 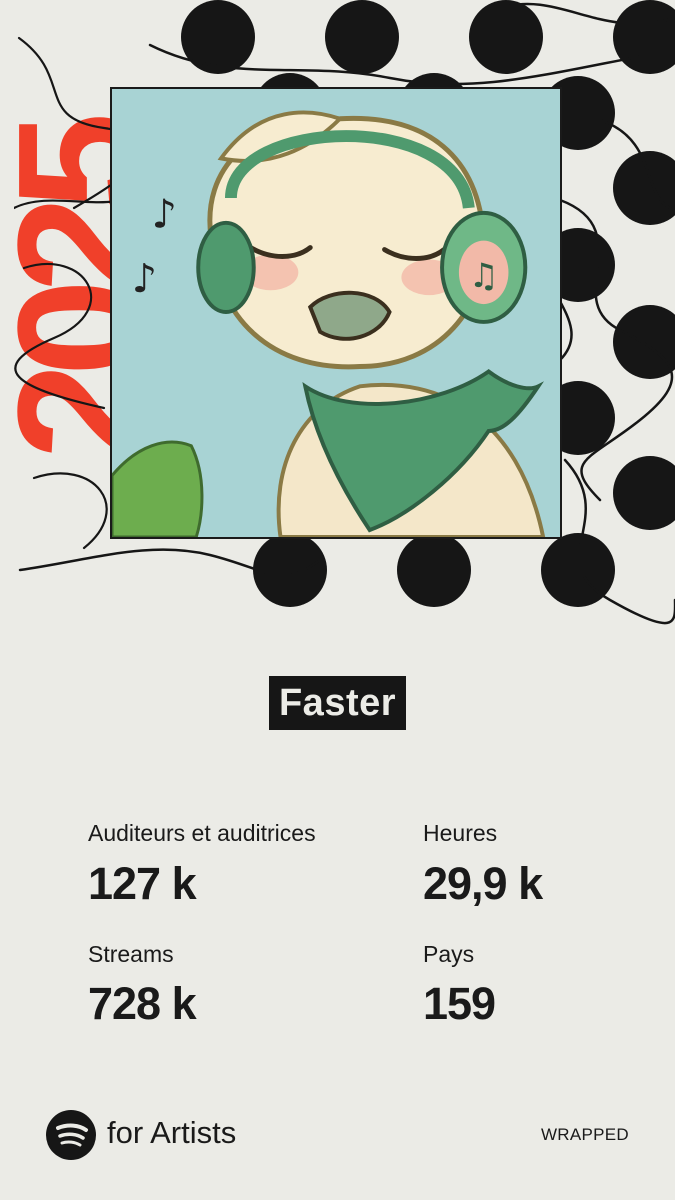 I want to click on footer-brand-text: for Artists, so click(x=172, y=1132).